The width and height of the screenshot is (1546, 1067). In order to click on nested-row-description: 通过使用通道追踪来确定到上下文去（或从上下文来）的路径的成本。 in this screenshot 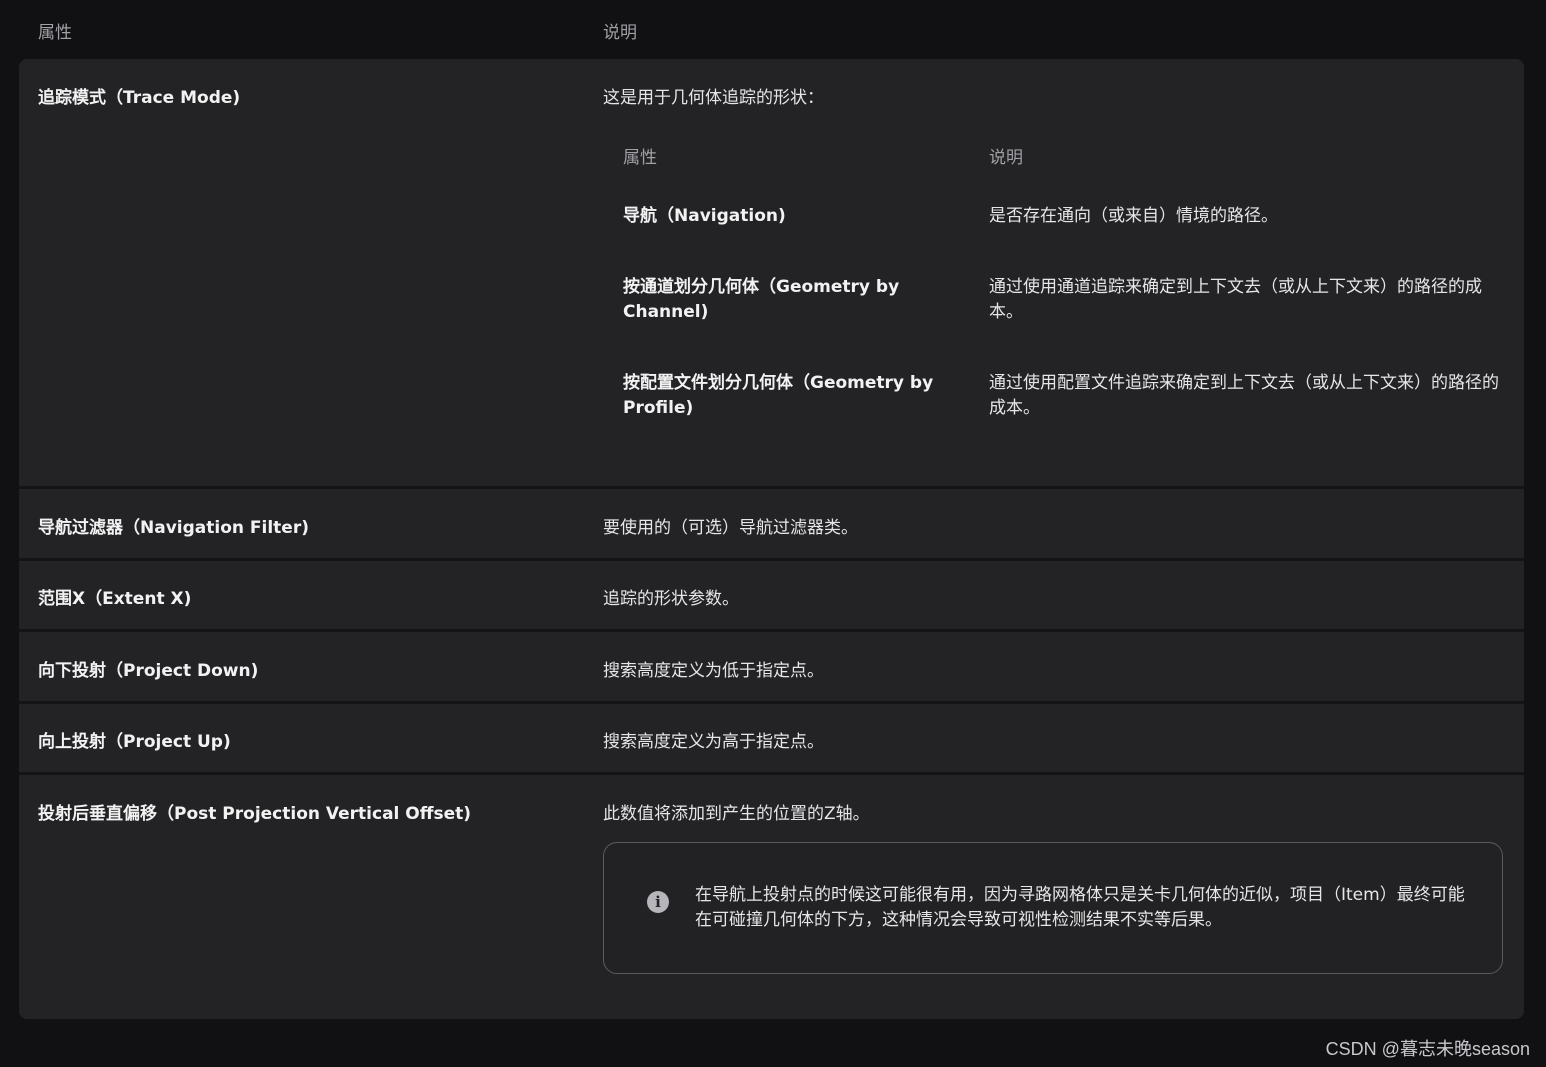, I will do `click(1235, 299)`.